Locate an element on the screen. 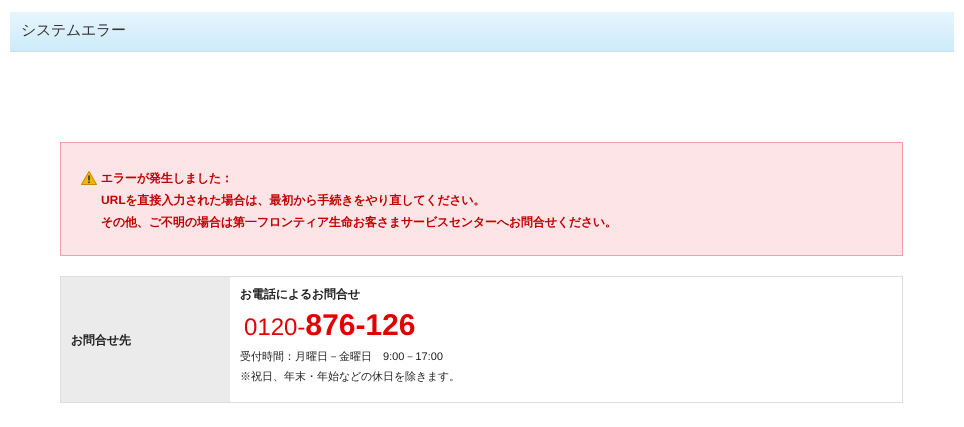 This screenshot has height=427, width=964. contact-title: お電話によるお問合せ is located at coordinates (300, 294).